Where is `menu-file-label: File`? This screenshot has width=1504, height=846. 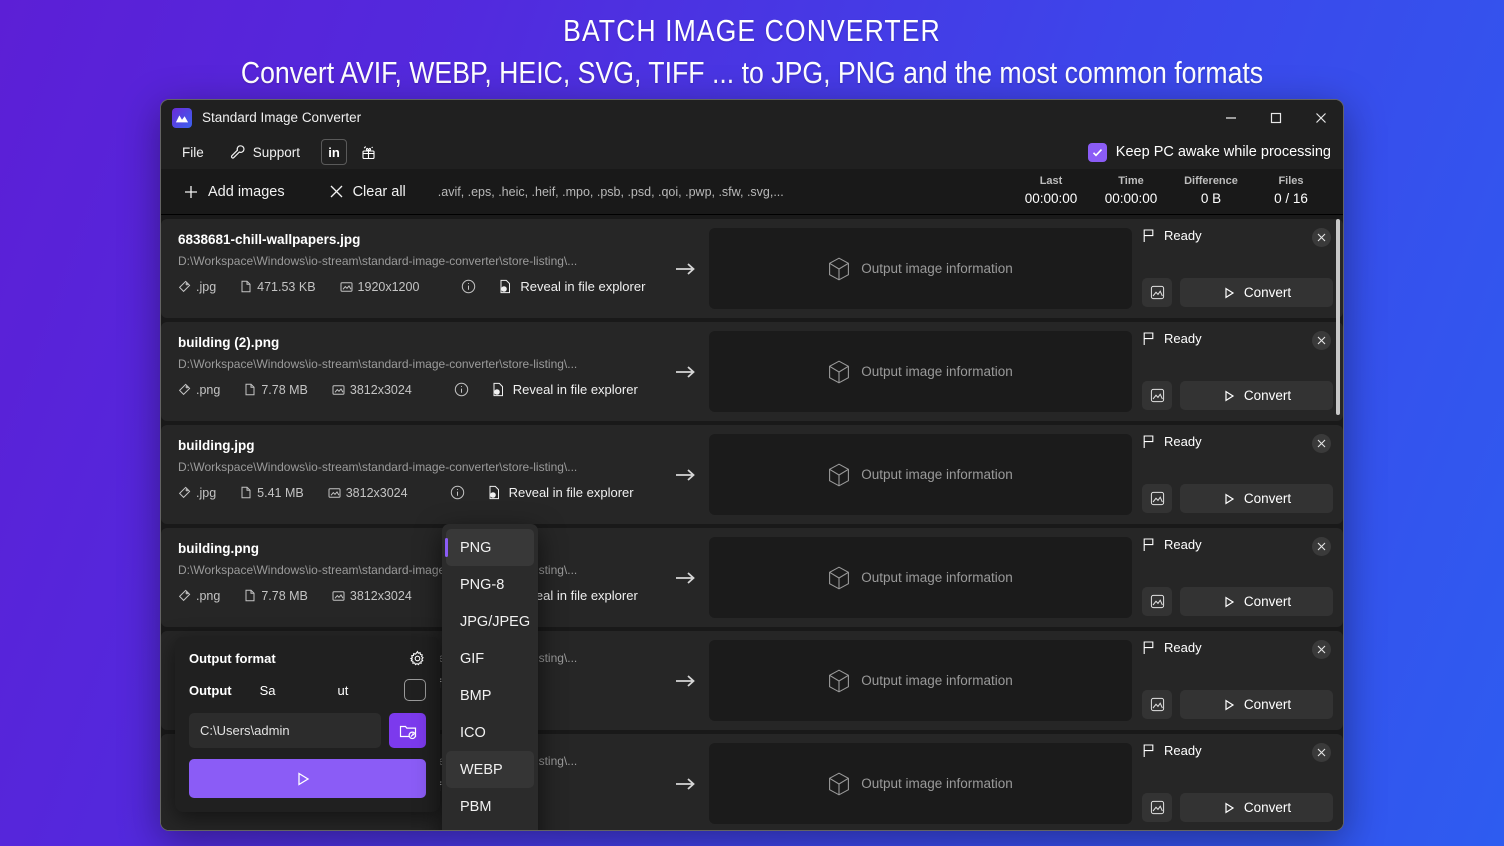
menu-file-label: File is located at coordinates (193, 152).